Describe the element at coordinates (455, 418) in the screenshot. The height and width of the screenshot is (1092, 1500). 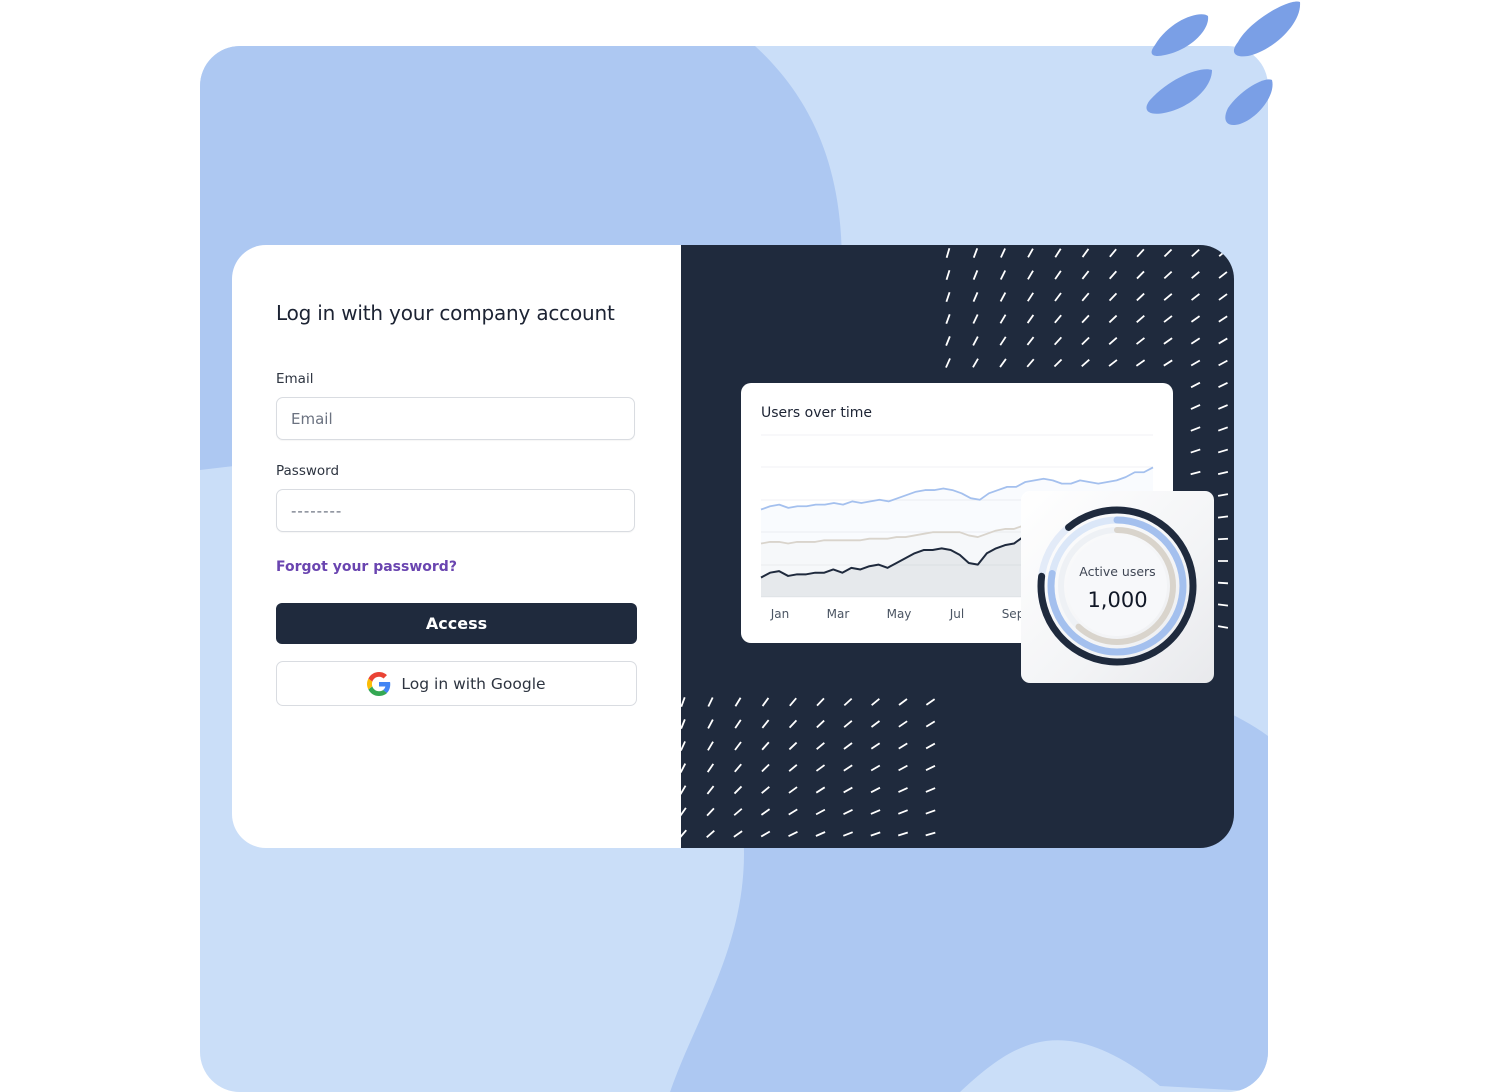
I see `email-input: Email` at that location.